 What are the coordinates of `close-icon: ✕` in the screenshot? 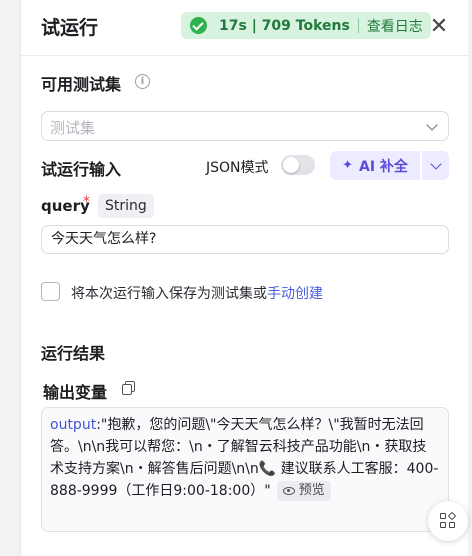 It's located at (439, 26).